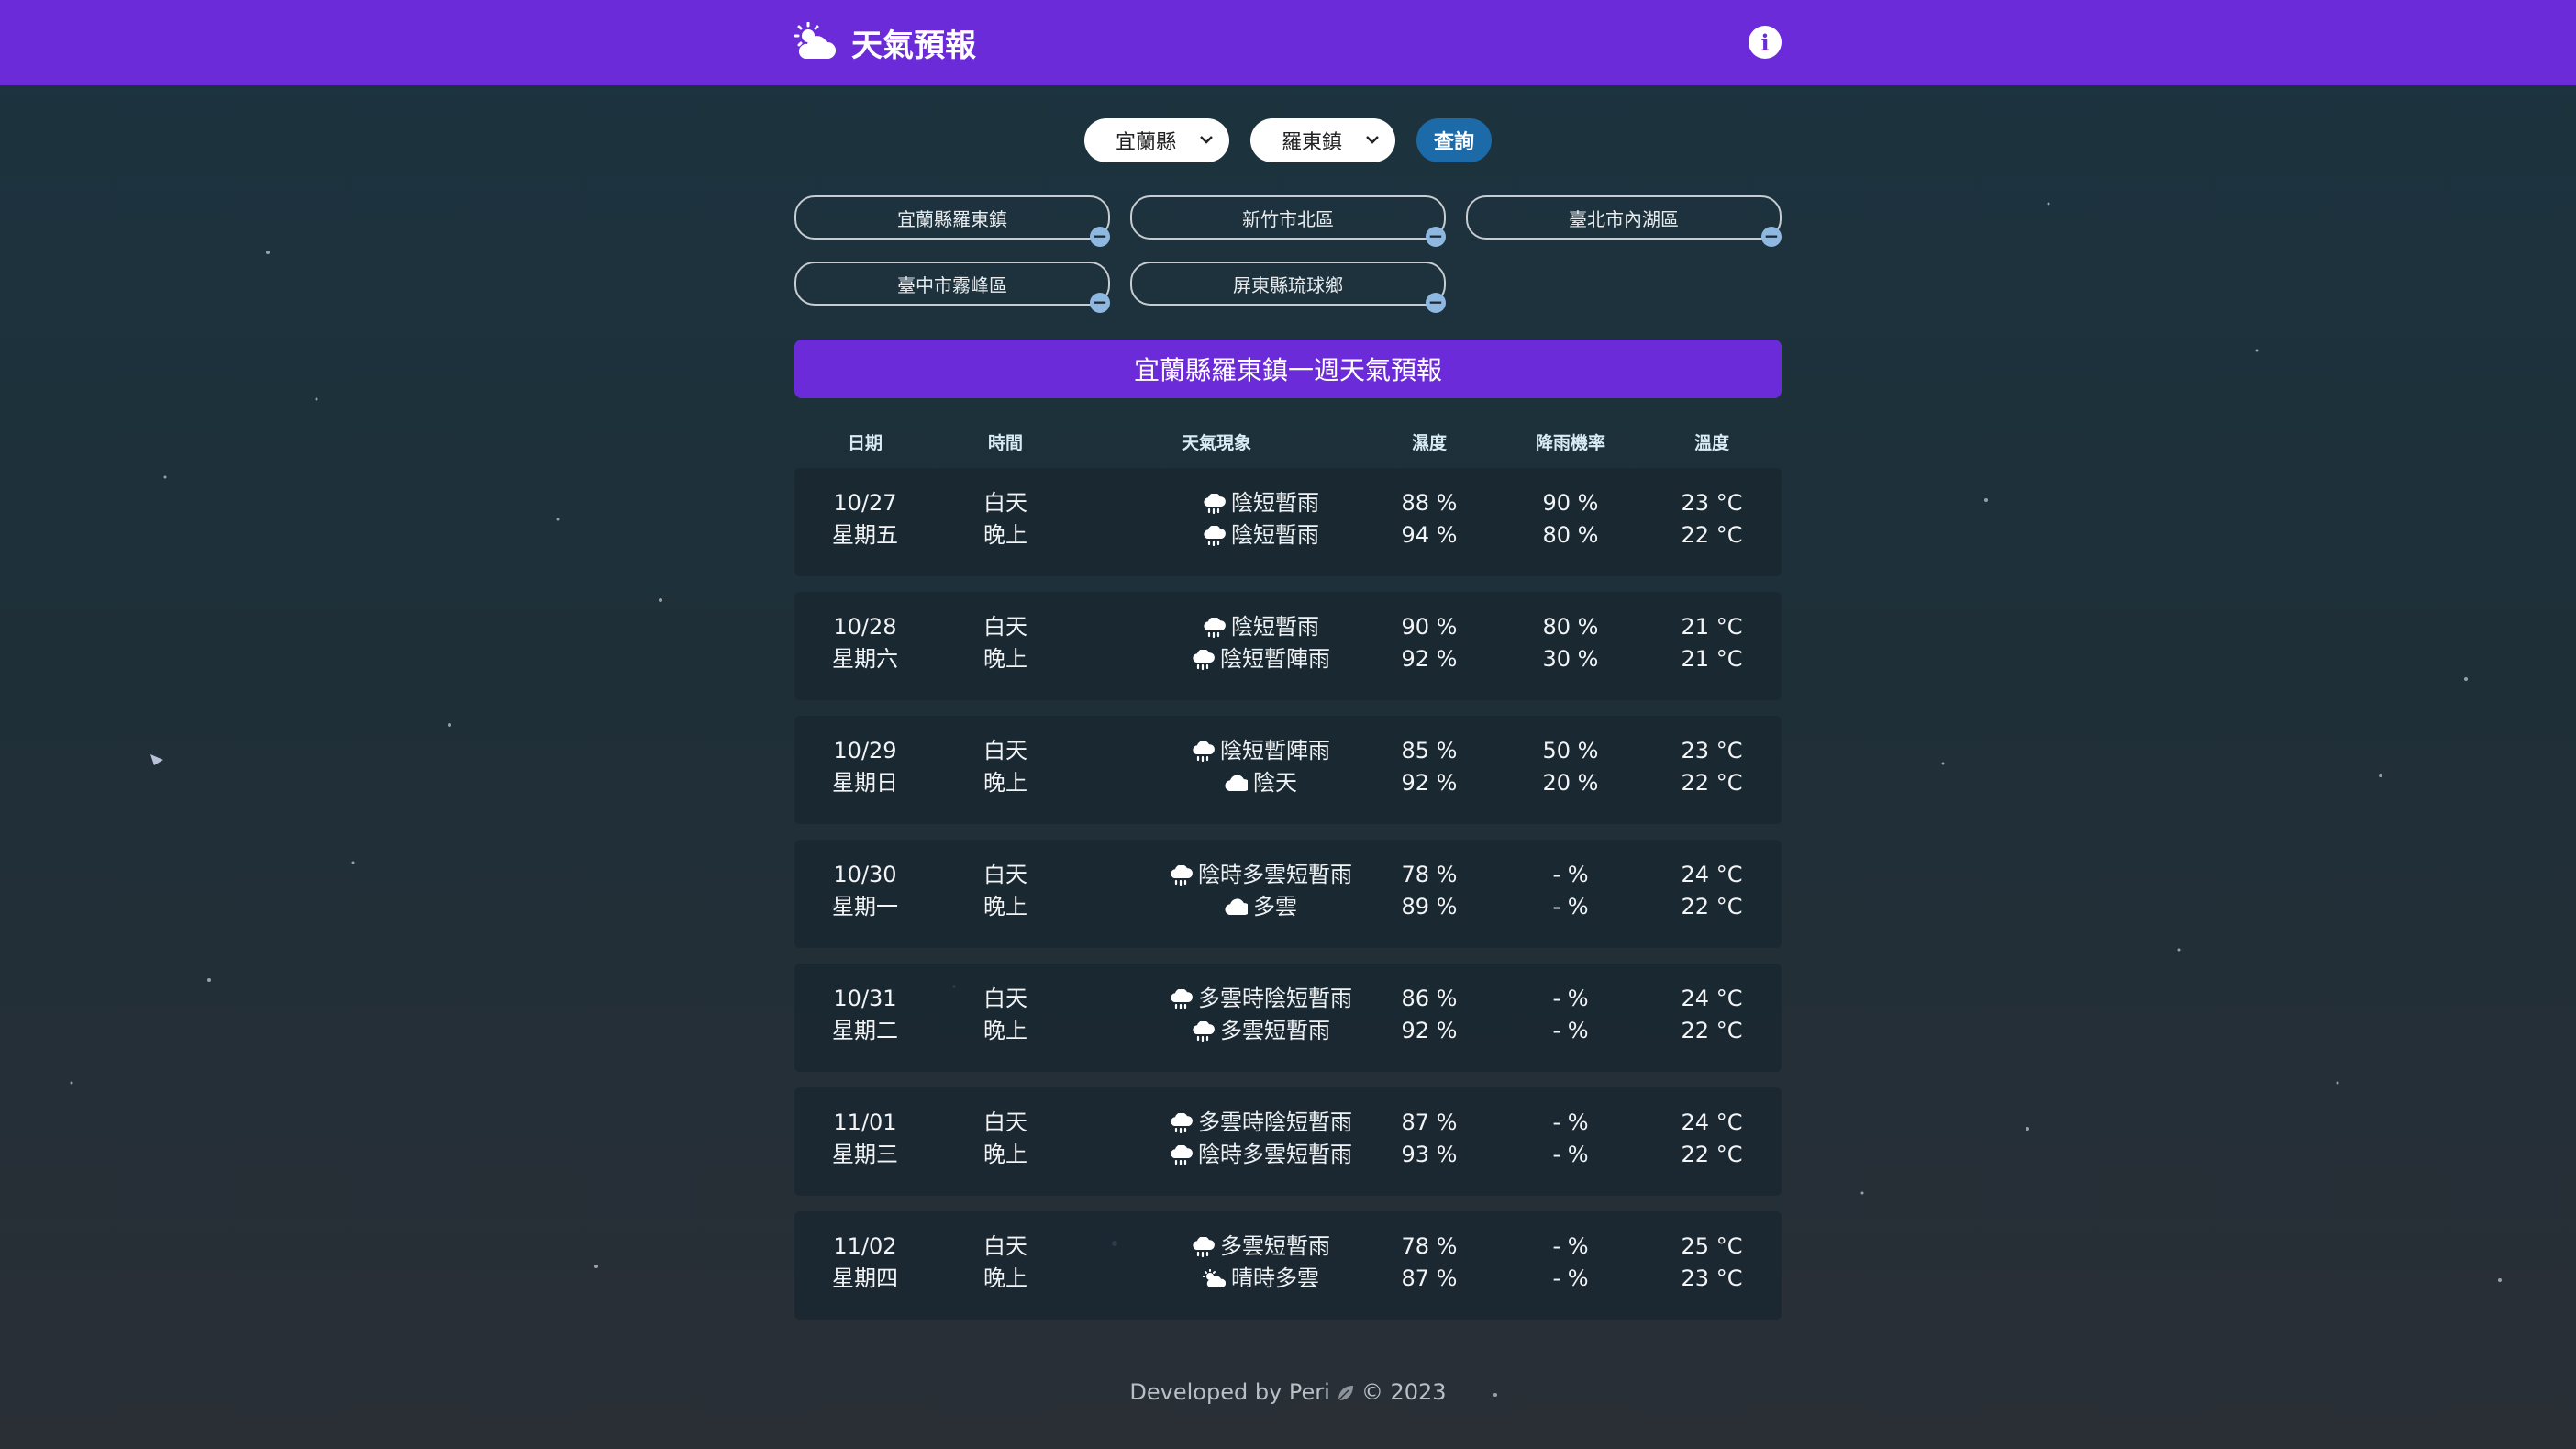  I want to click on favorite-location: 屏東縣琉球鄉 −, so click(1288, 287).